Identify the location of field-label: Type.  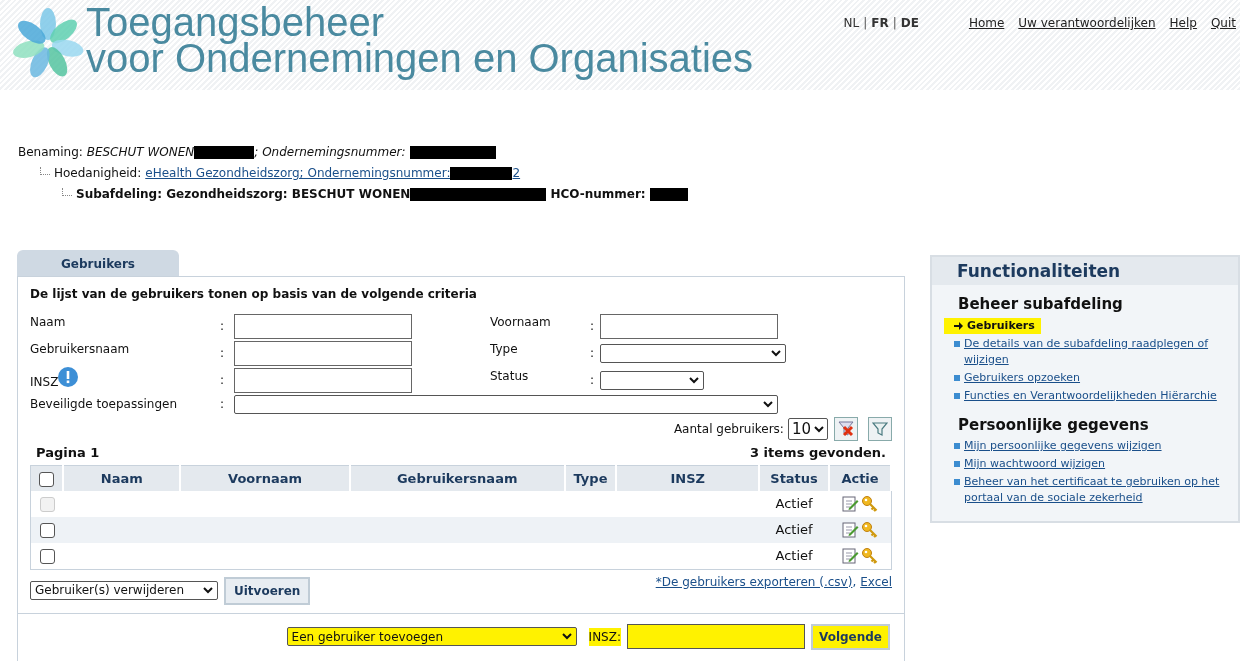
(504, 349).